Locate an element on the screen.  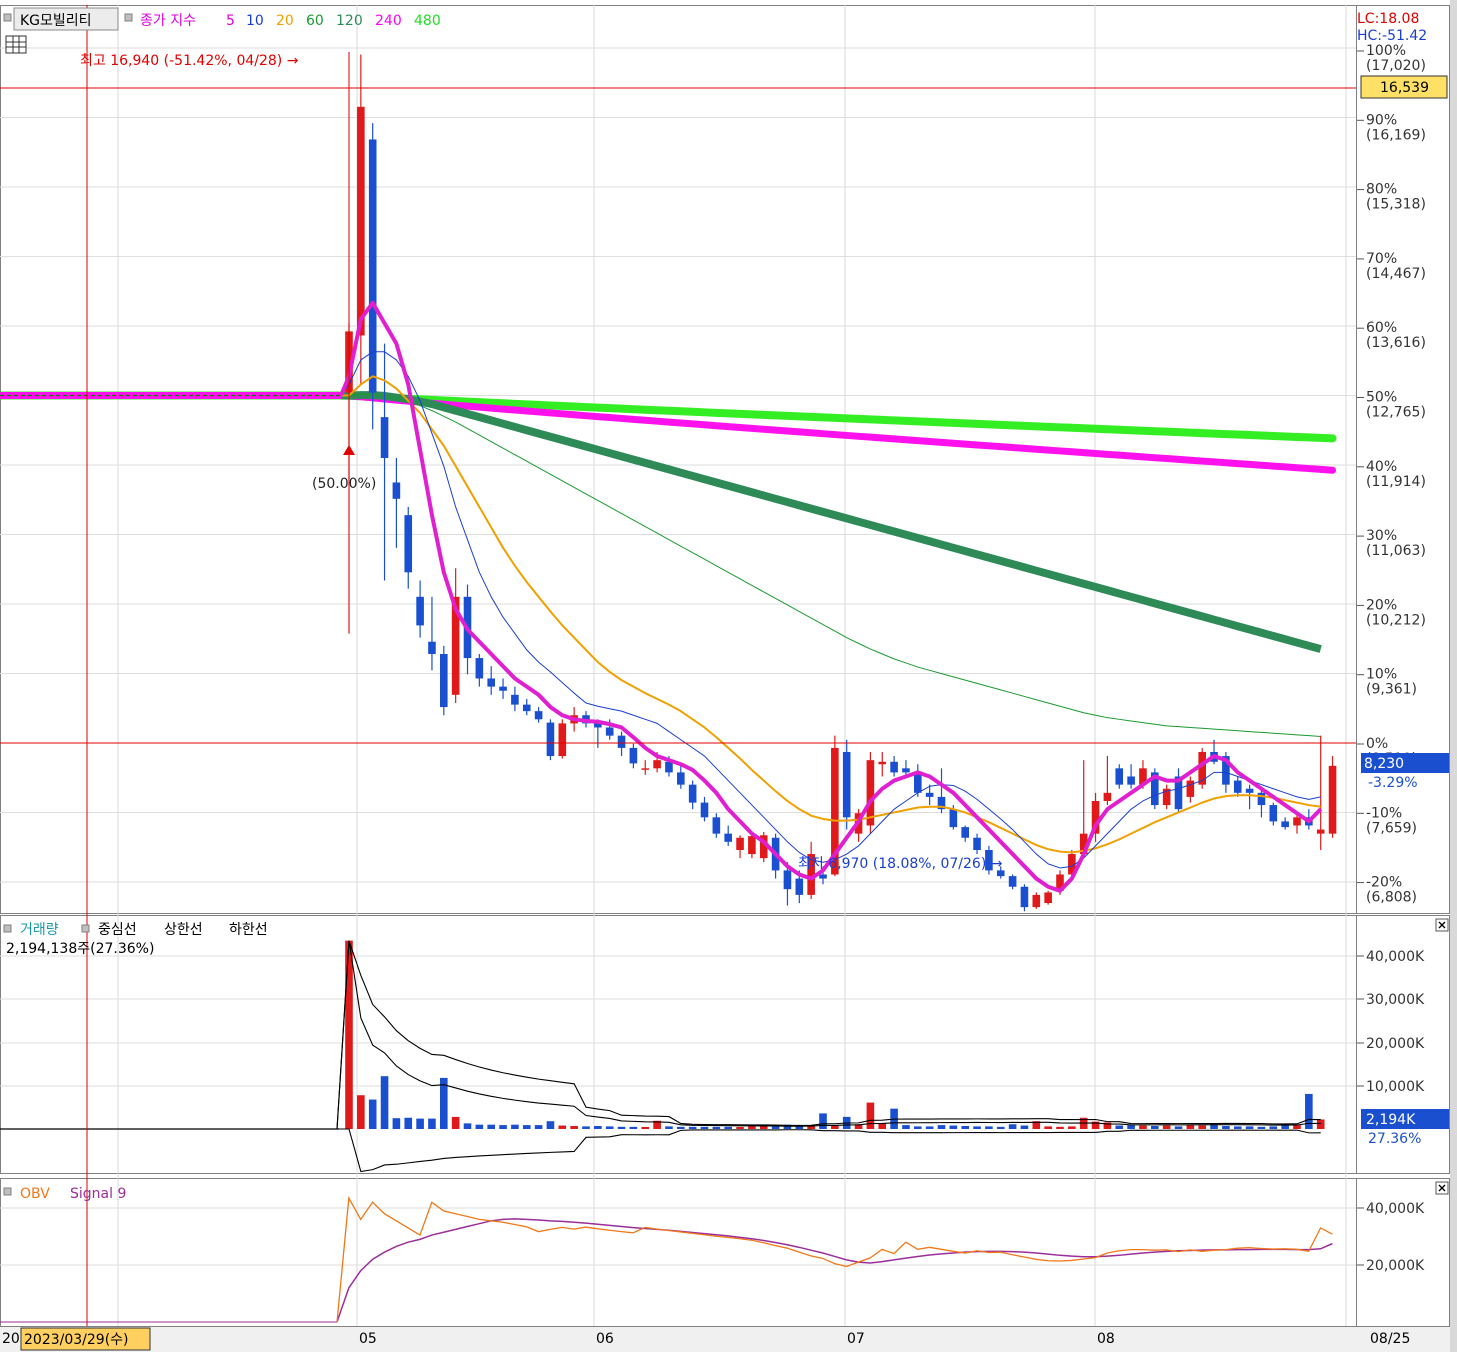
volume-panel-close-icon is located at coordinates (1442, 925).